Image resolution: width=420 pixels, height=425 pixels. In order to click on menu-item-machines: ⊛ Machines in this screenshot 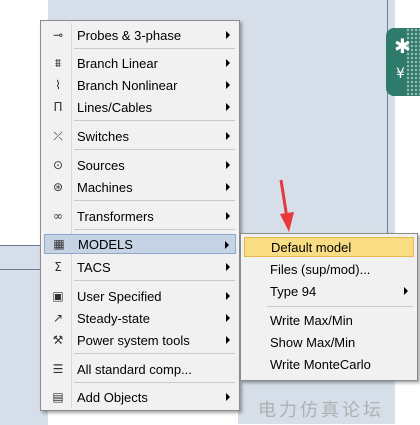, I will do `click(140, 187)`.